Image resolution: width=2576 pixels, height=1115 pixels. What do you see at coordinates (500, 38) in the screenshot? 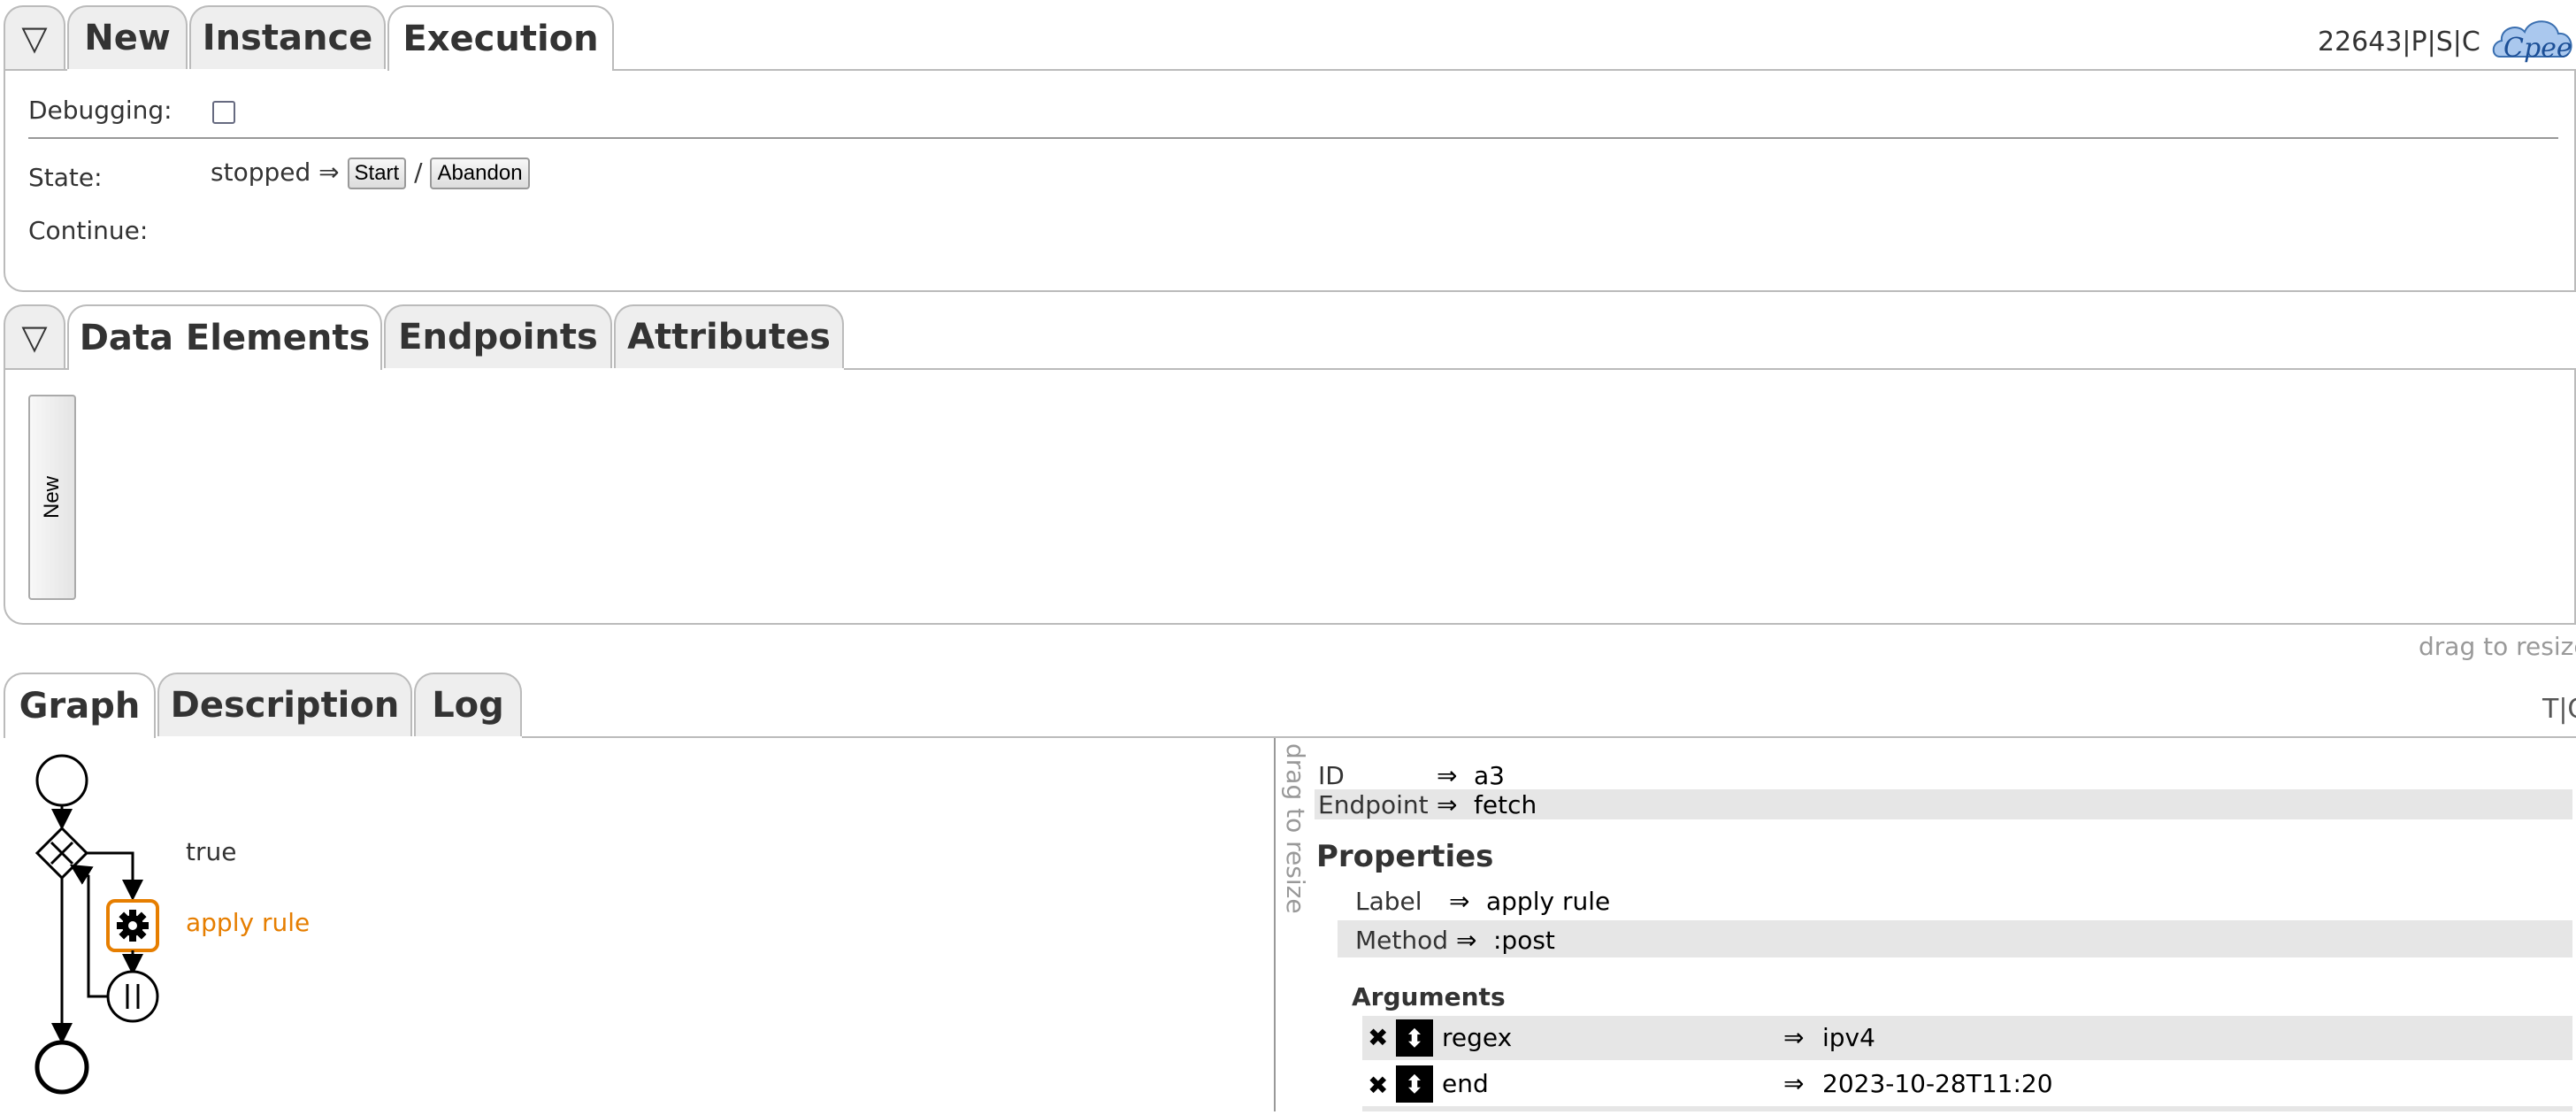
I see `tab-execution: Execution` at bounding box center [500, 38].